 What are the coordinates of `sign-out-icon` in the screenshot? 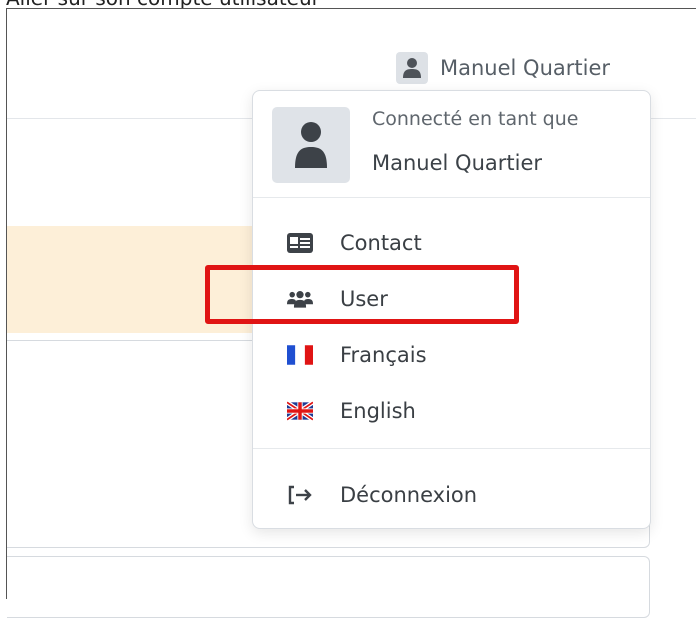 It's located at (300, 495).